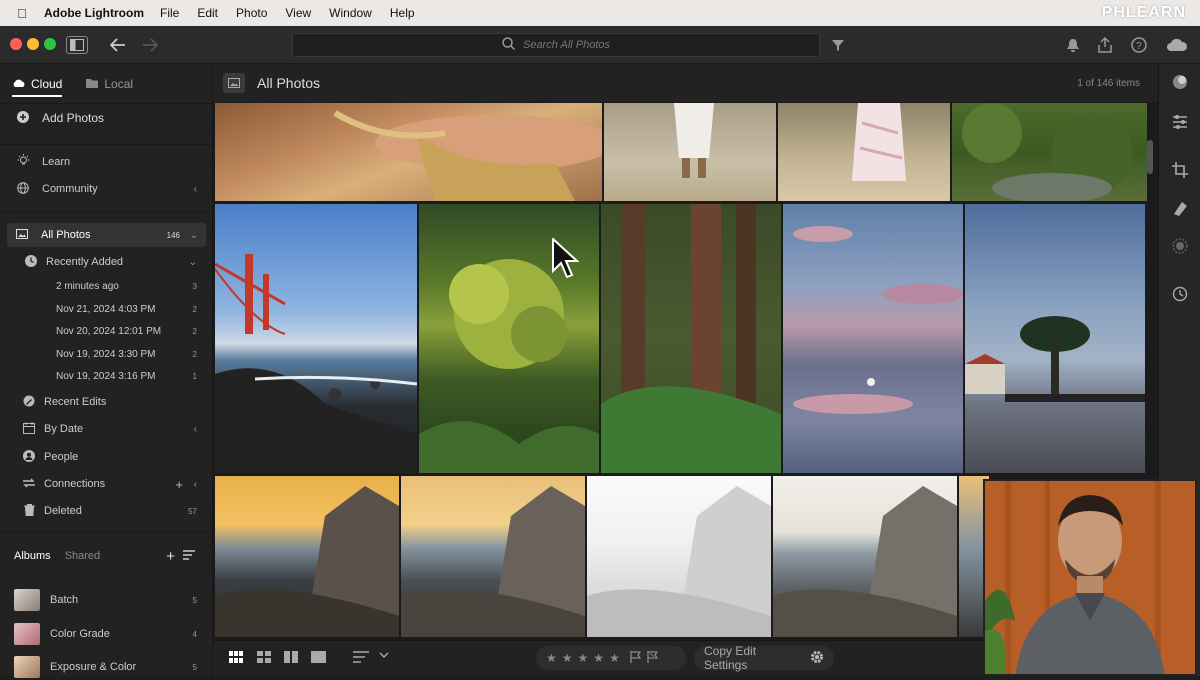 The image size is (1200, 680). Describe the element at coordinates (37, 87) in the screenshot. I see `tab-cloud: Cloud` at that location.